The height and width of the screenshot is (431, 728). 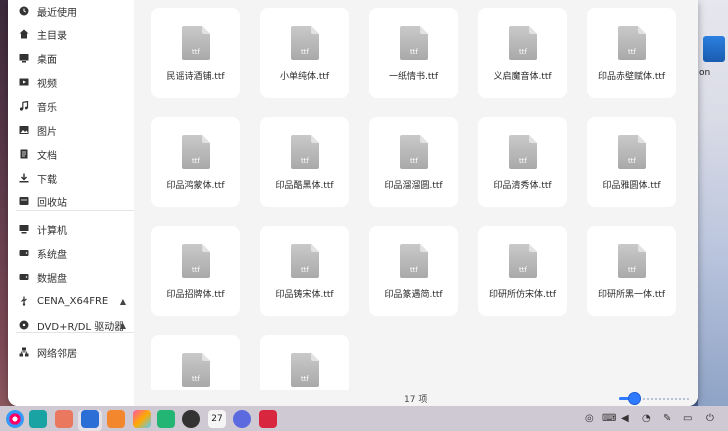 I want to click on file-name: 印品鸿蒙体.ttf, so click(x=195, y=186).